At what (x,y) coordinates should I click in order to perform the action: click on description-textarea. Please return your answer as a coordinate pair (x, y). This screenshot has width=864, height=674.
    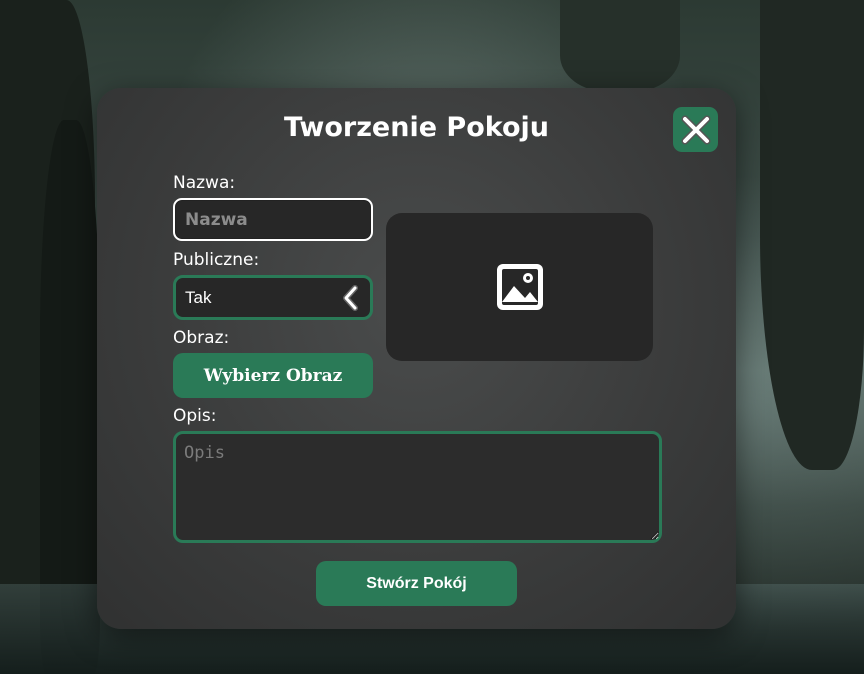
    Looking at the image, I should click on (417, 487).